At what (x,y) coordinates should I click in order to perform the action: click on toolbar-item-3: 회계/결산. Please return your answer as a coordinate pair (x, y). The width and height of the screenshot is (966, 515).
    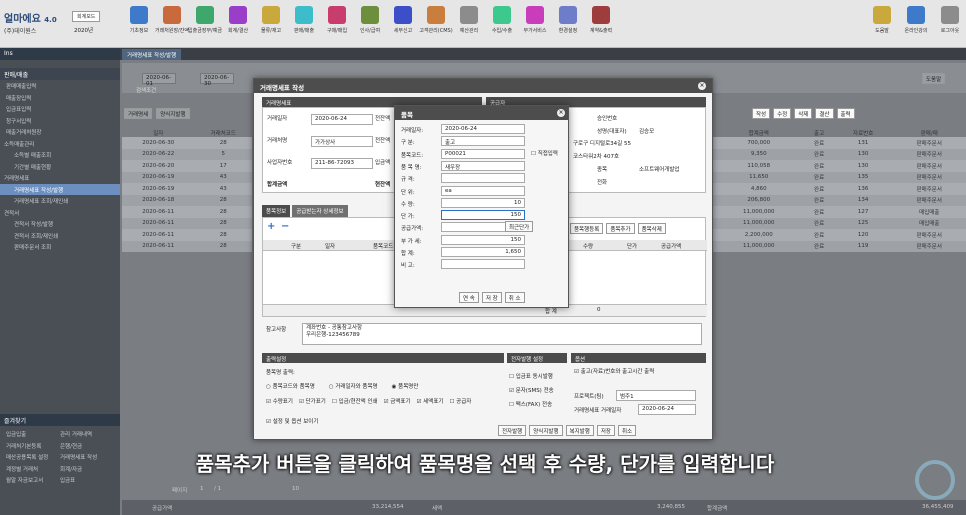
    Looking at the image, I should click on (238, 25).